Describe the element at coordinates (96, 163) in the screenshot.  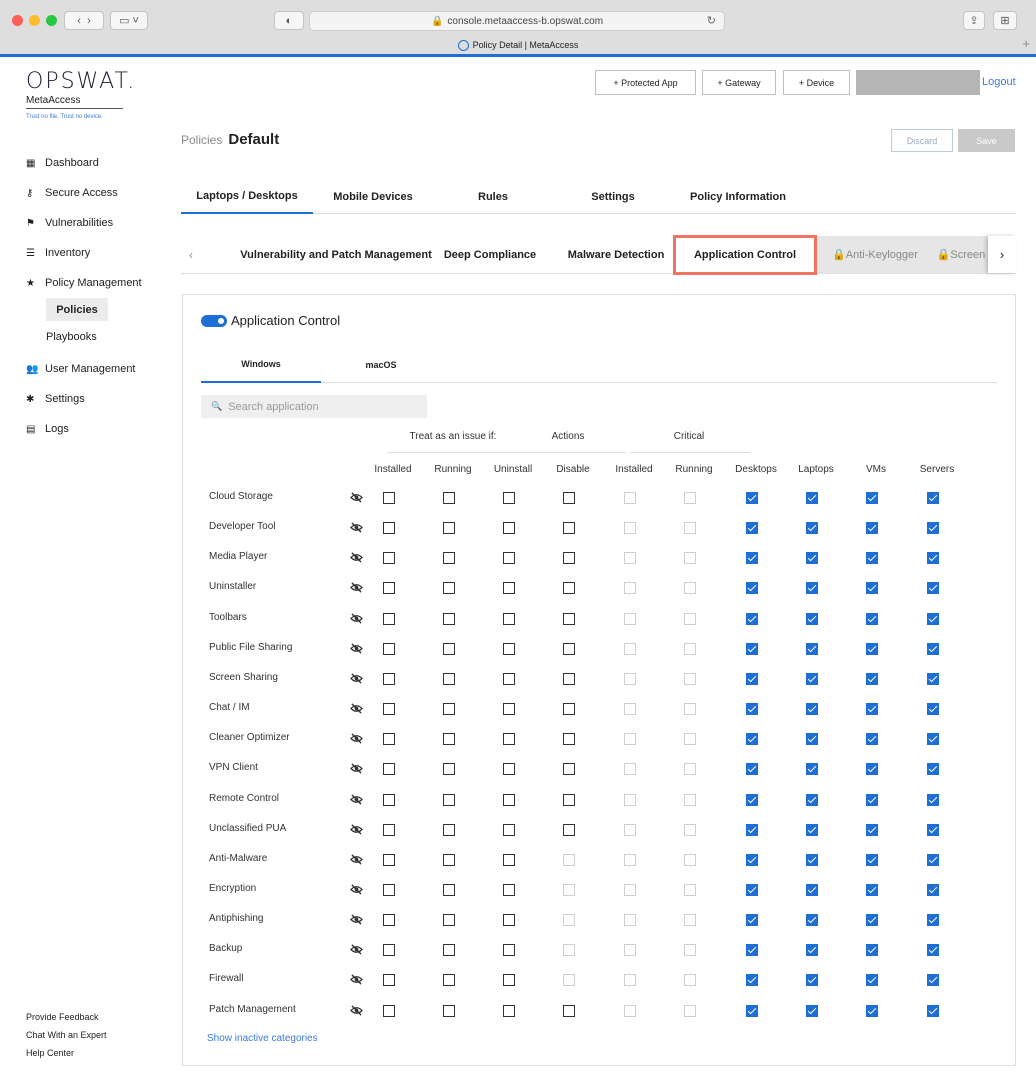
I see `sidebar-item-dashboard: ▦ Dashboard` at that location.